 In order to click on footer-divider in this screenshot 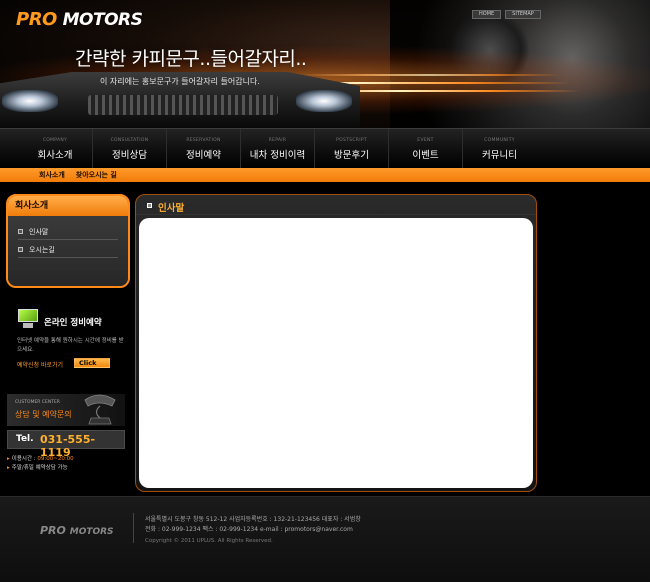, I will do `click(133, 528)`.